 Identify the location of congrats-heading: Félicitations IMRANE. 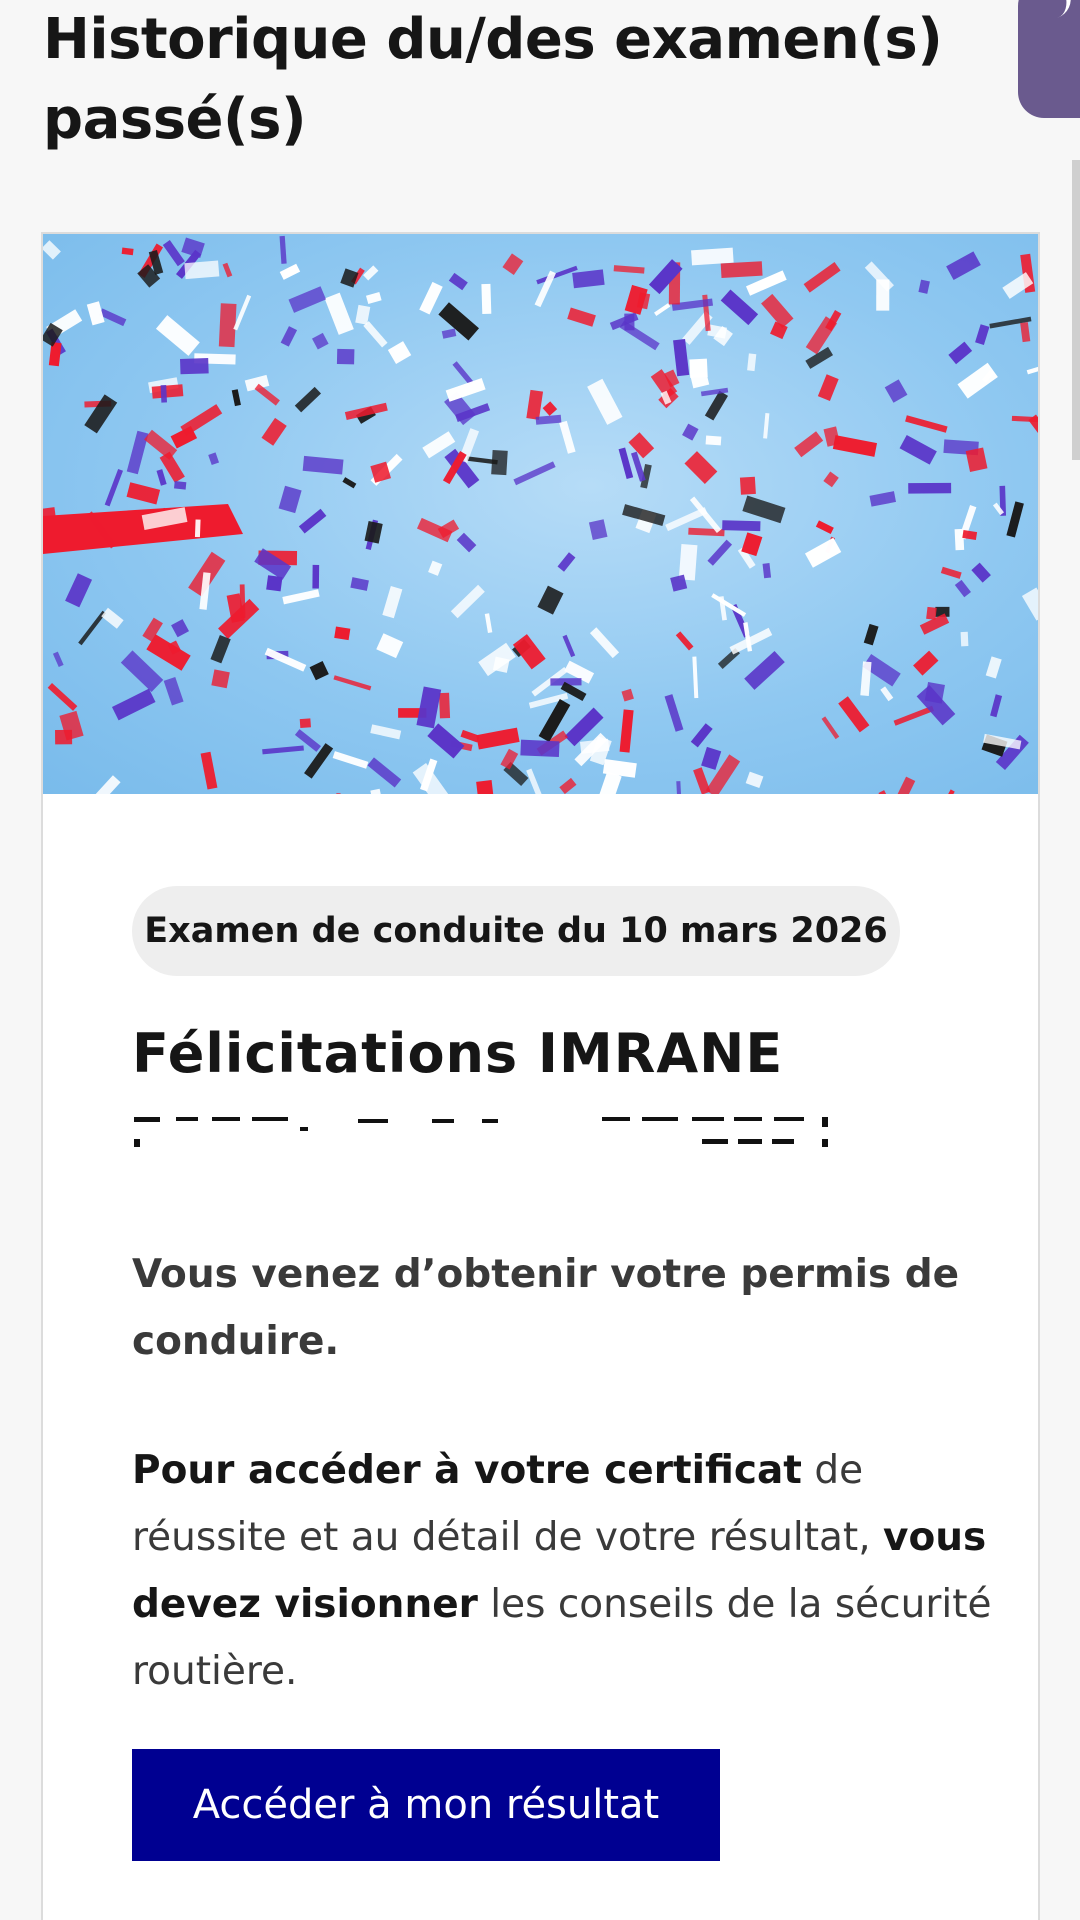
(458, 1053).